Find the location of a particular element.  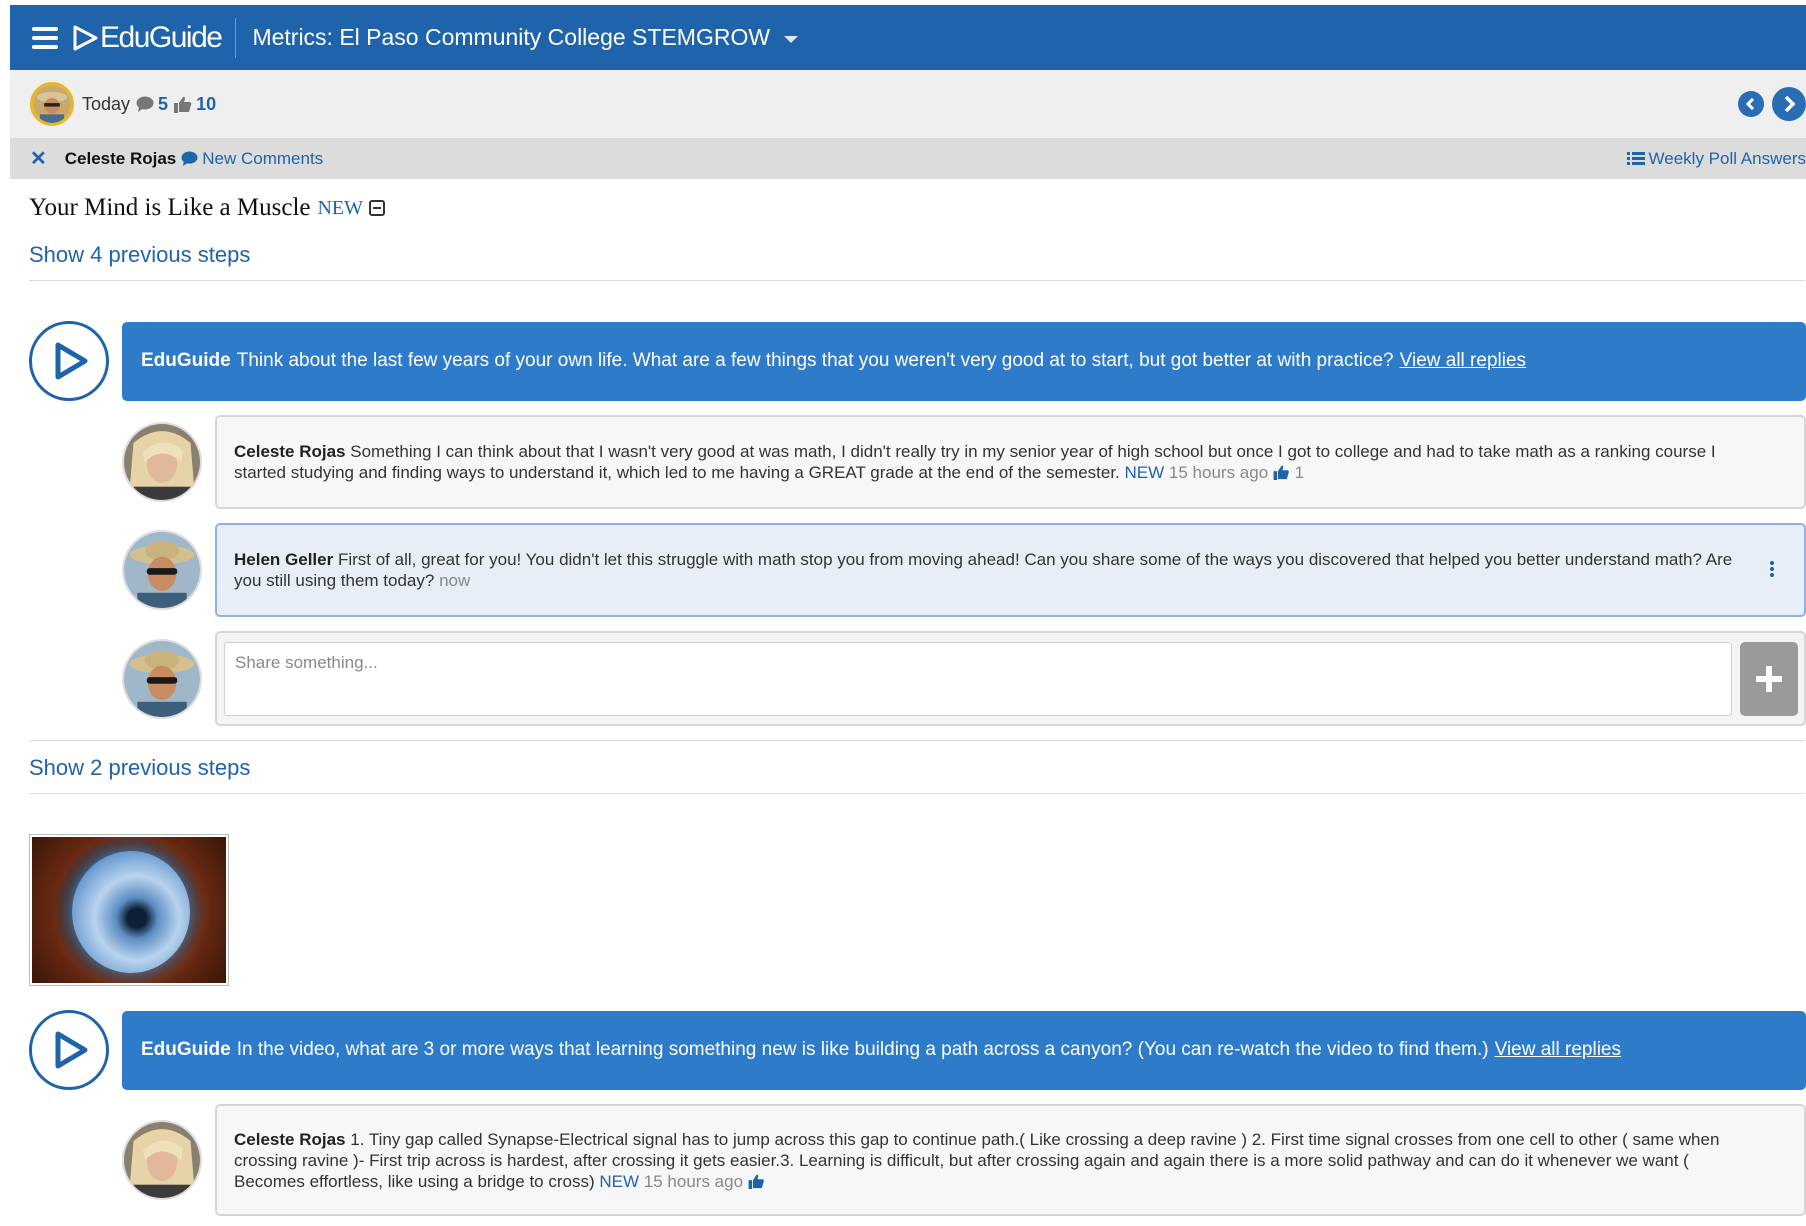

today-label: Today is located at coordinates (106, 103).